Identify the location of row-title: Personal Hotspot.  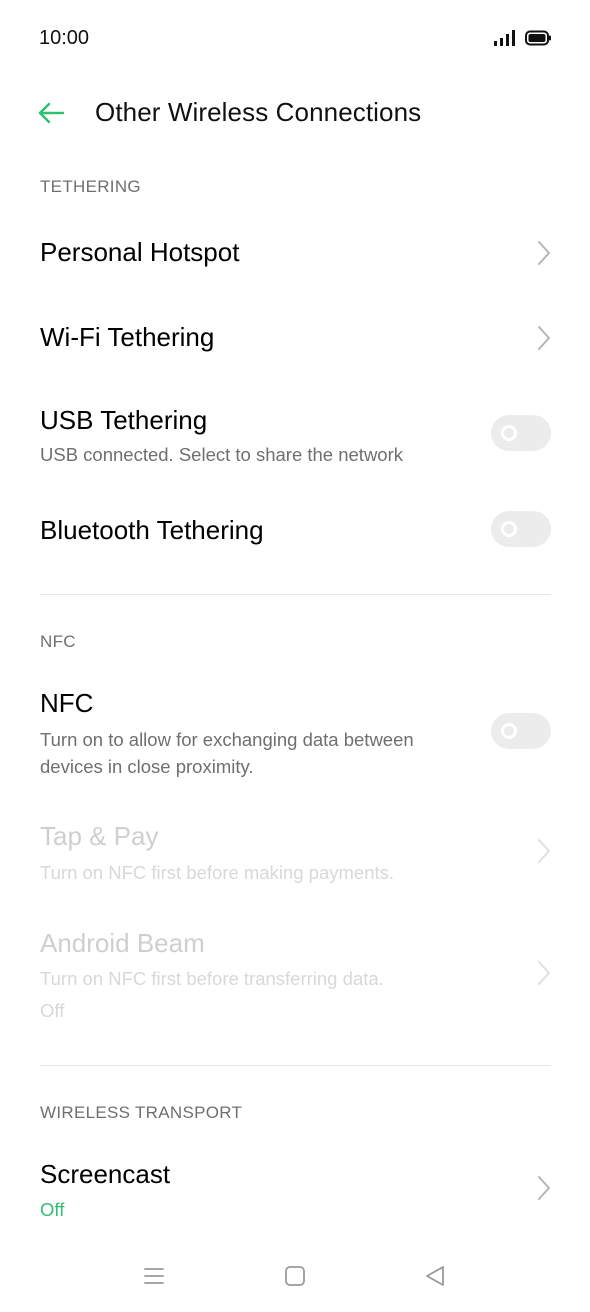
(140, 252).